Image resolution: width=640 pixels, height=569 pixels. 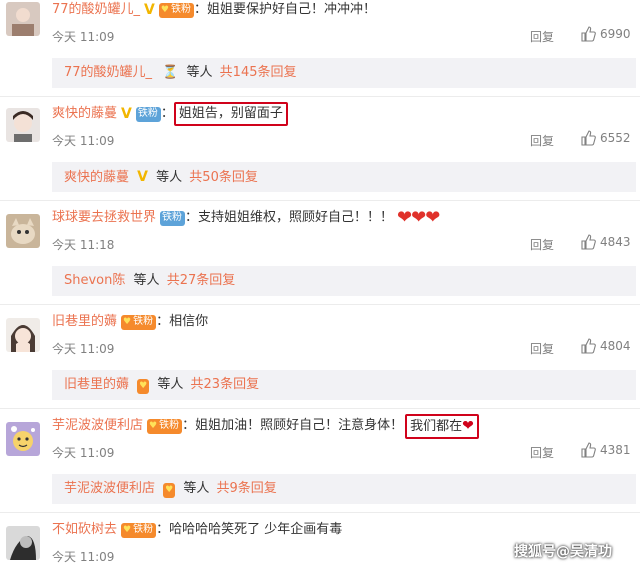 I want to click on comment-text: 哈哈哈哈笑死了 少年企画有毒, so click(x=256, y=529).